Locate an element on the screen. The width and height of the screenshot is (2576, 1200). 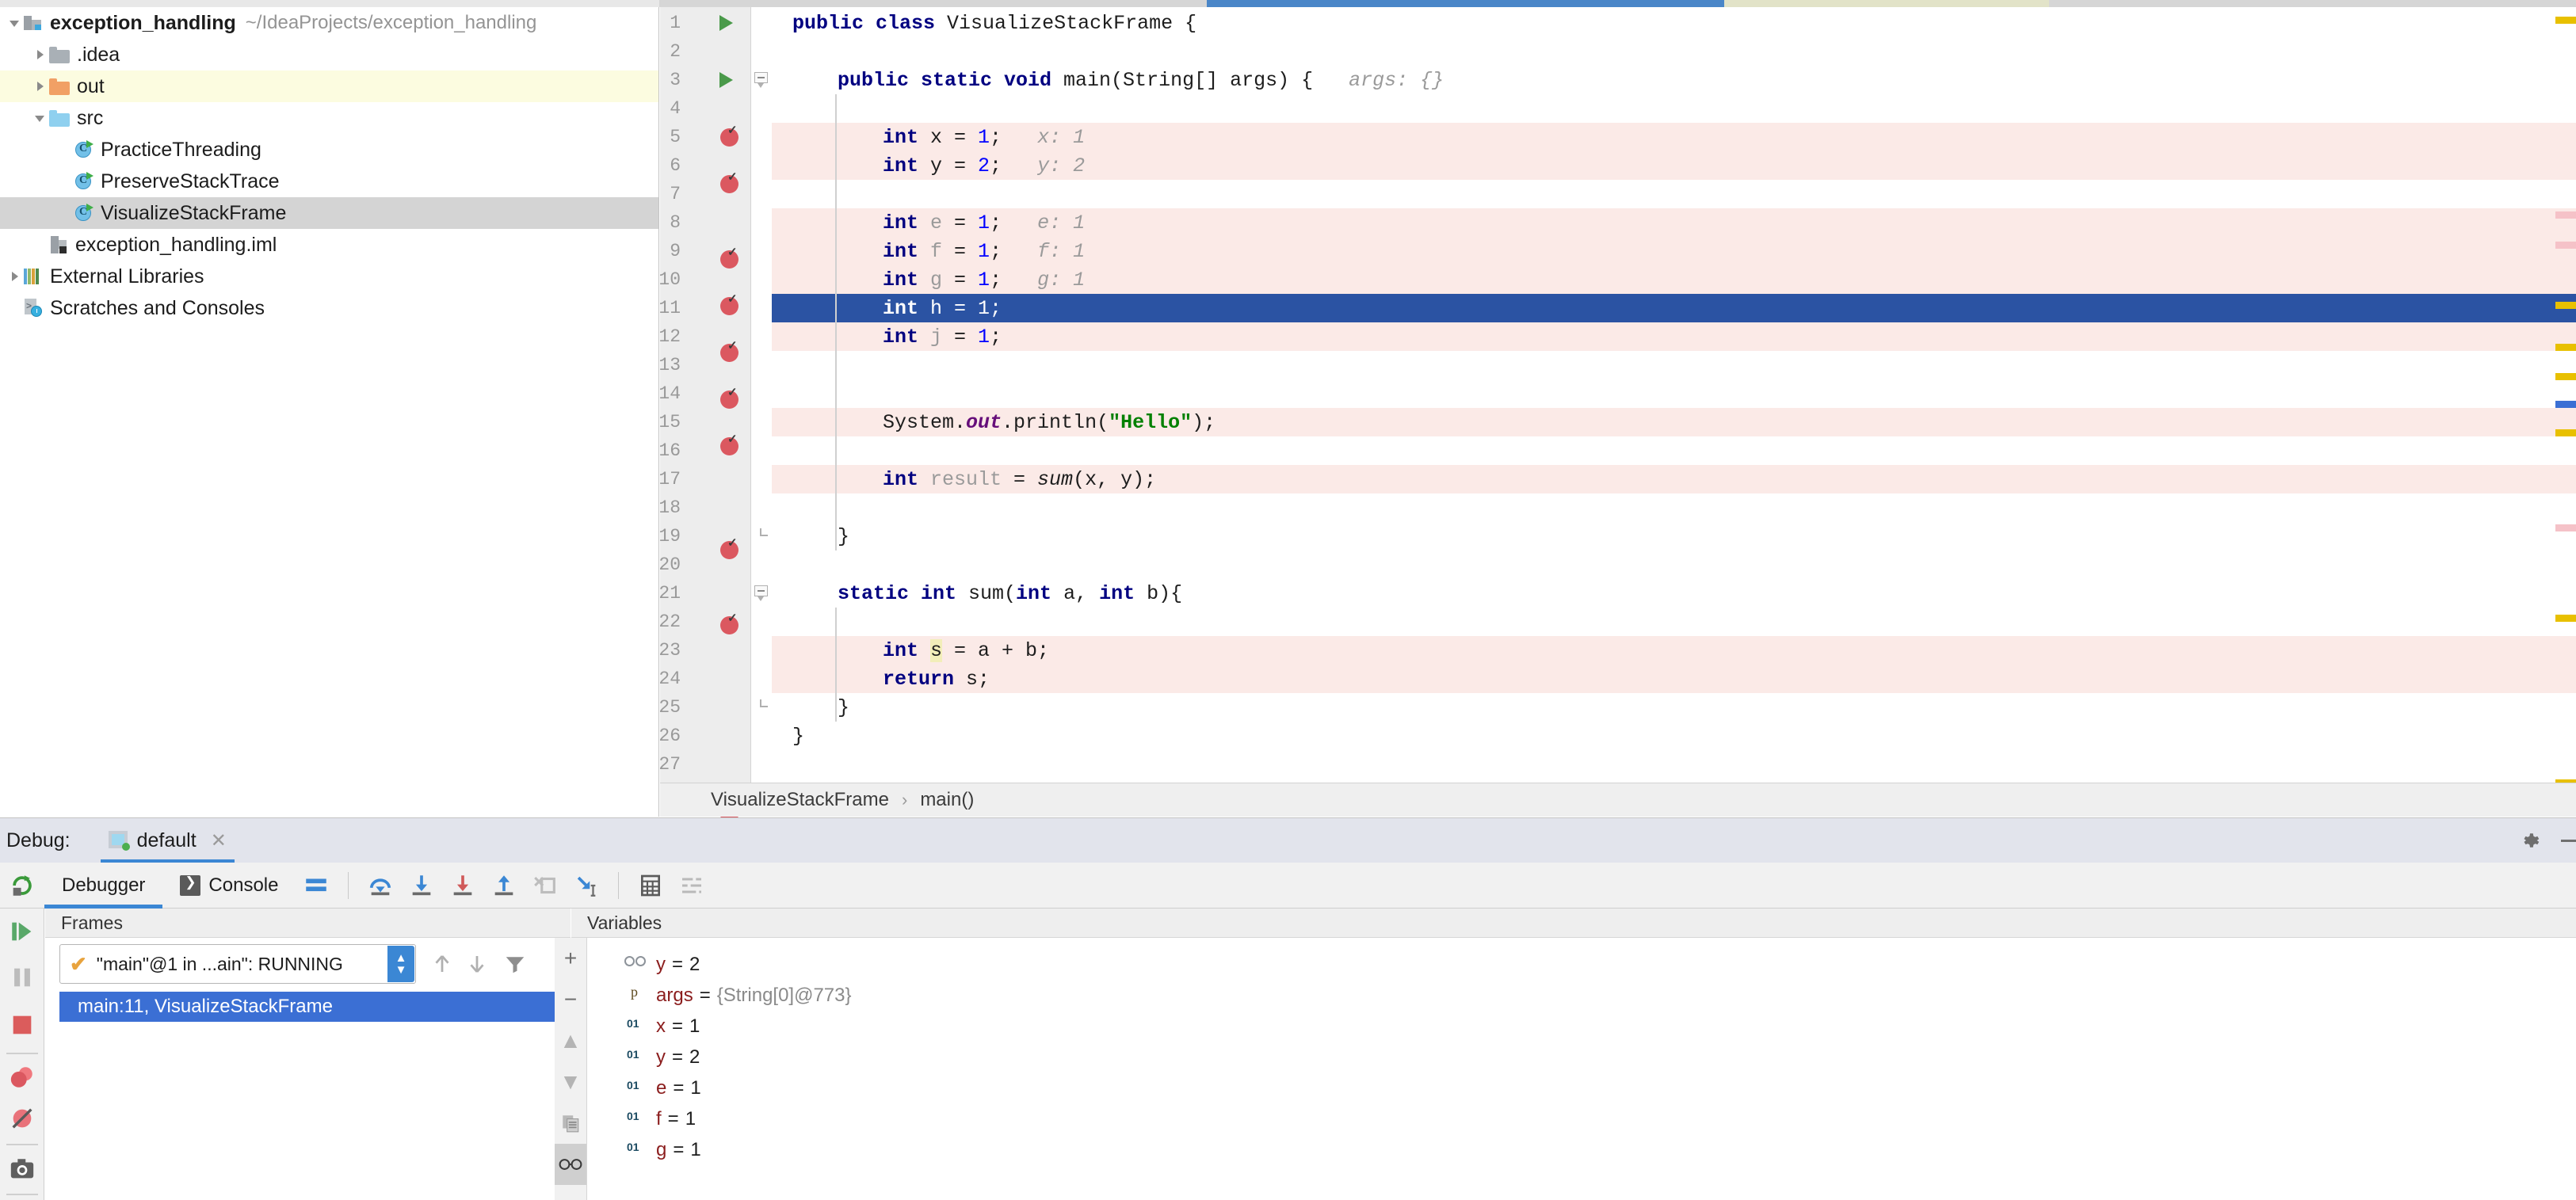
toggle-watches-button is located at coordinates (570, 1164).